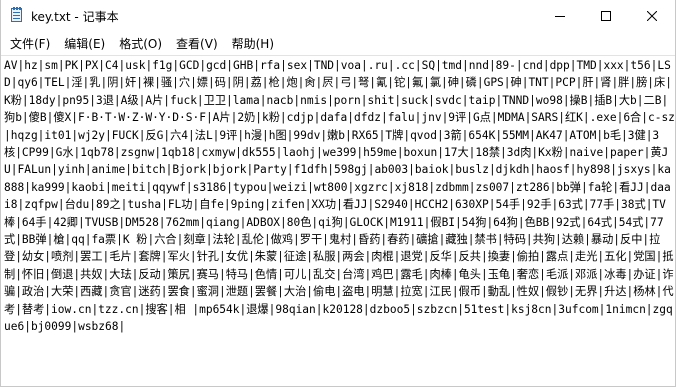  What do you see at coordinates (197, 43) in the screenshot?
I see `menu-view: 查看(V)` at bounding box center [197, 43].